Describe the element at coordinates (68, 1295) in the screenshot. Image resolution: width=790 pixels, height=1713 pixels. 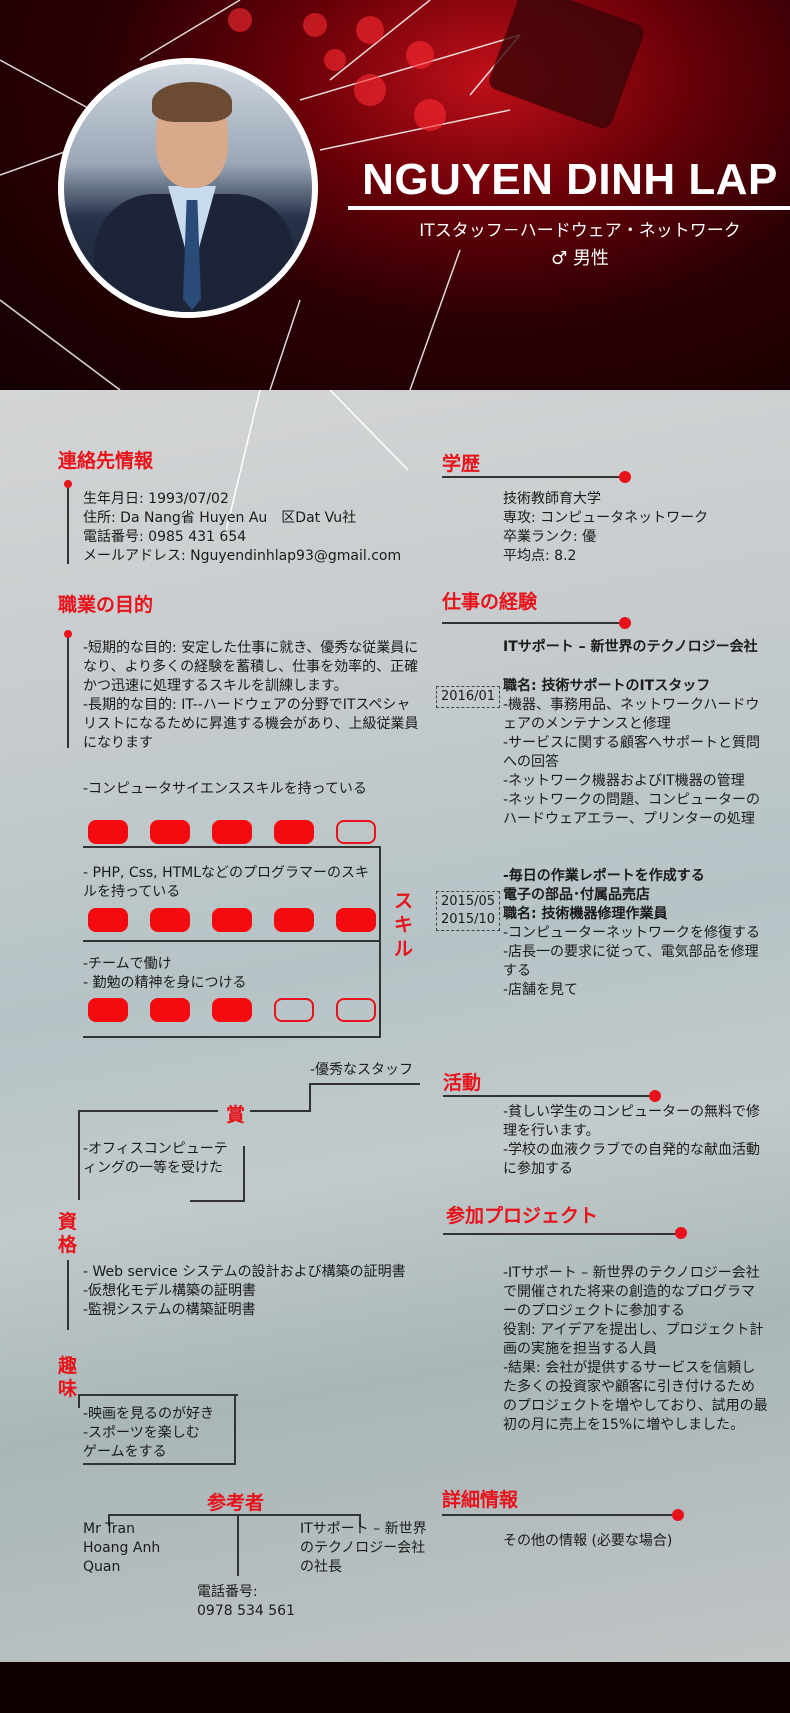
I see `certificates-line` at that location.